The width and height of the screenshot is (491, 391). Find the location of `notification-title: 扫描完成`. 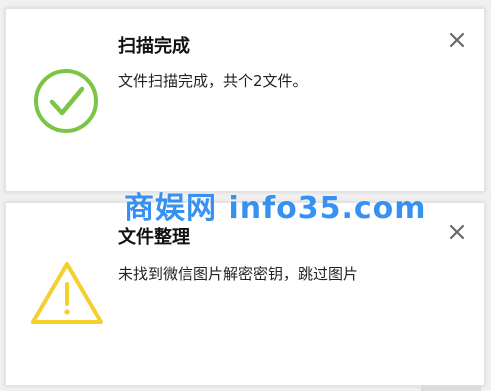

notification-title: 扫描完成 is located at coordinates (154, 46).